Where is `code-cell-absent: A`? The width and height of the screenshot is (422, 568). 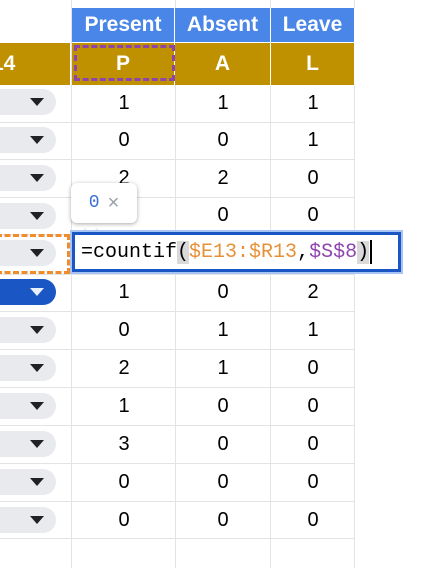
code-cell-absent: A is located at coordinates (223, 64).